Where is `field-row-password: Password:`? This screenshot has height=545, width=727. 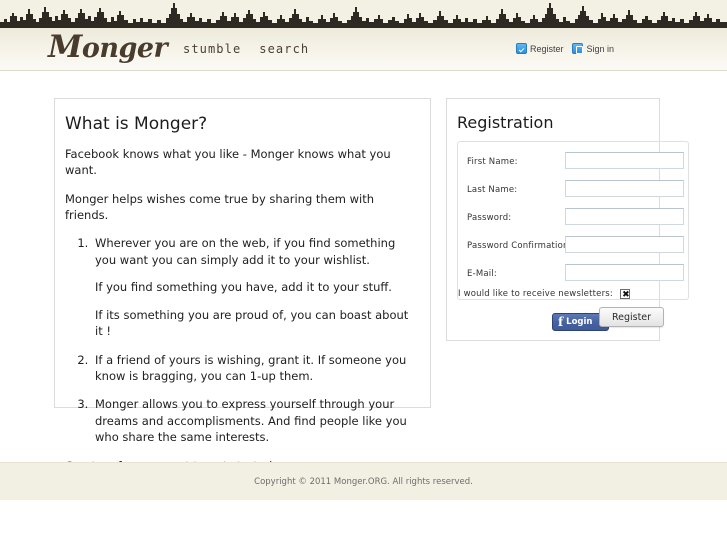
field-row-password: Password: is located at coordinates (573, 220).